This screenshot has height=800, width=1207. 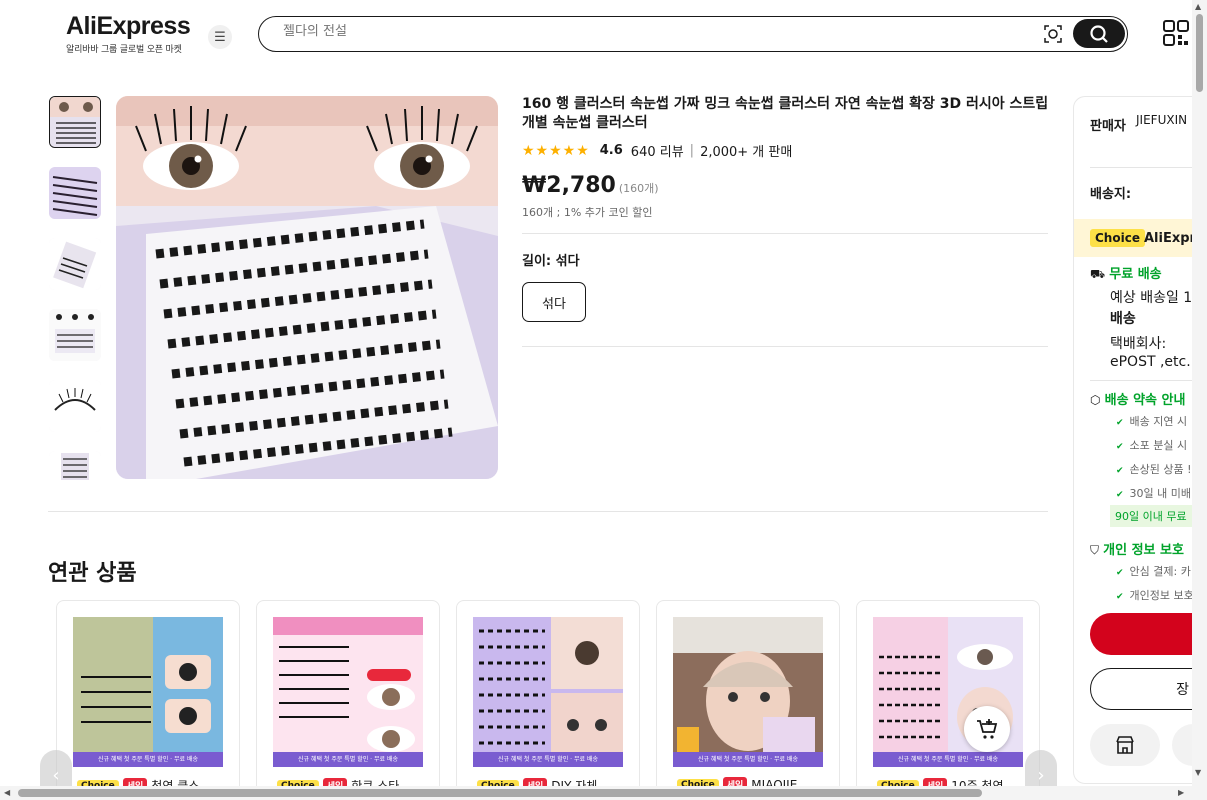 I want to click on horizontal-scrollbar: ◀ ▶, so click(x=596, y=793).